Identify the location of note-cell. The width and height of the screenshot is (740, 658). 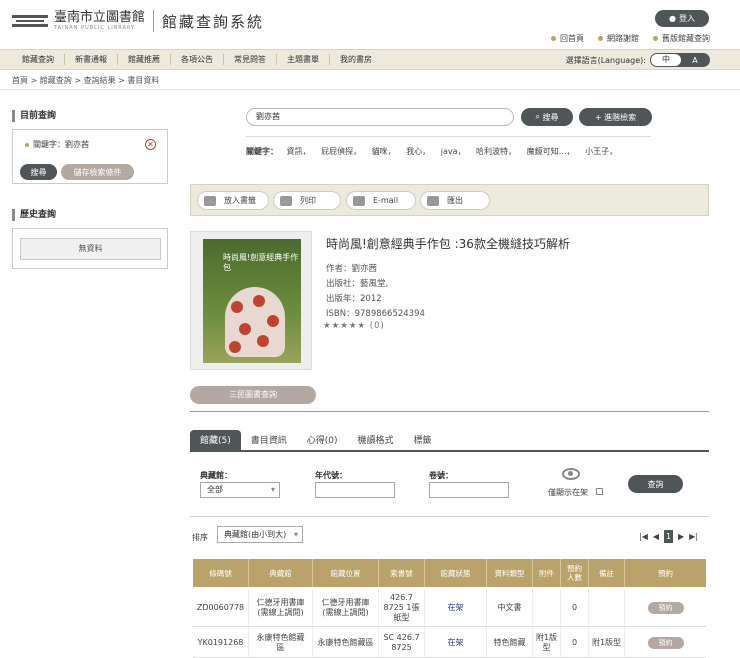
(607, 607).